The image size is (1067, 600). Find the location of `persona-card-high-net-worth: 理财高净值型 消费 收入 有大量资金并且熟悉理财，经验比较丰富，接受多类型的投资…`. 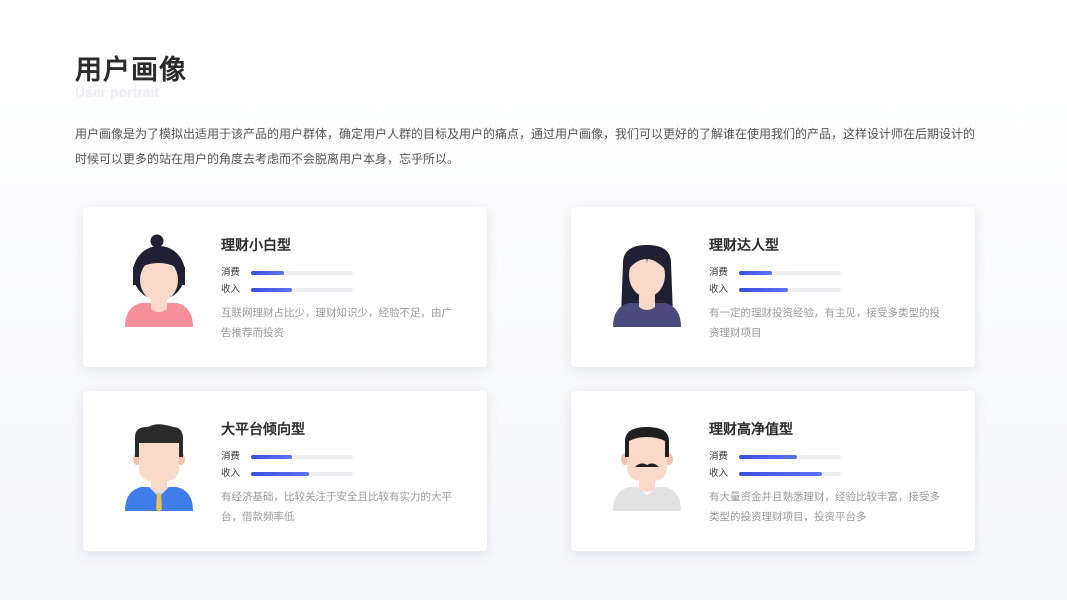

persona-card-high-net-worth: 理财高净值型 消费 收入 有大量资金并且熟悉理财，经验比较丰富，接受多类型的投资… is located at coordinates (773, 471).